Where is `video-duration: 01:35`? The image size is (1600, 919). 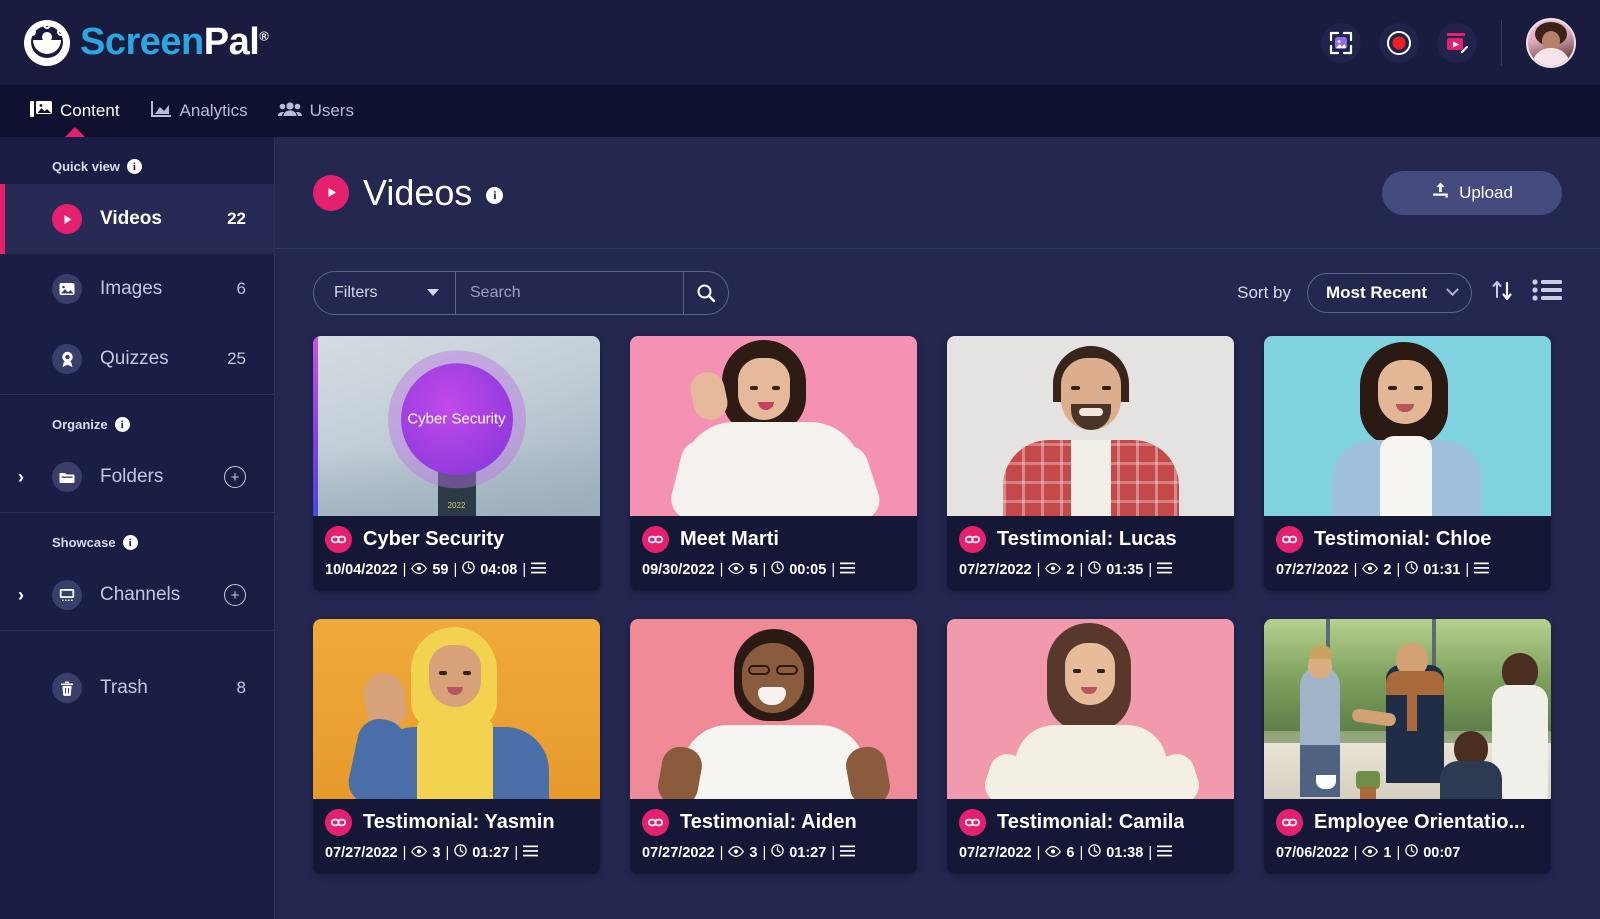 video-duration: 01:35 is located at coordinates (1125, 569).